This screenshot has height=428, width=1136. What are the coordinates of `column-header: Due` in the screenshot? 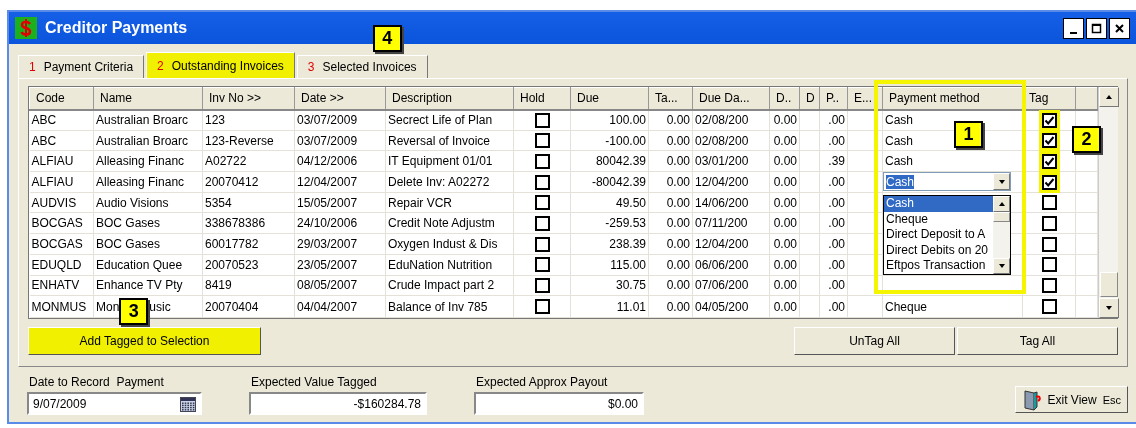 It's located at (609, 98).